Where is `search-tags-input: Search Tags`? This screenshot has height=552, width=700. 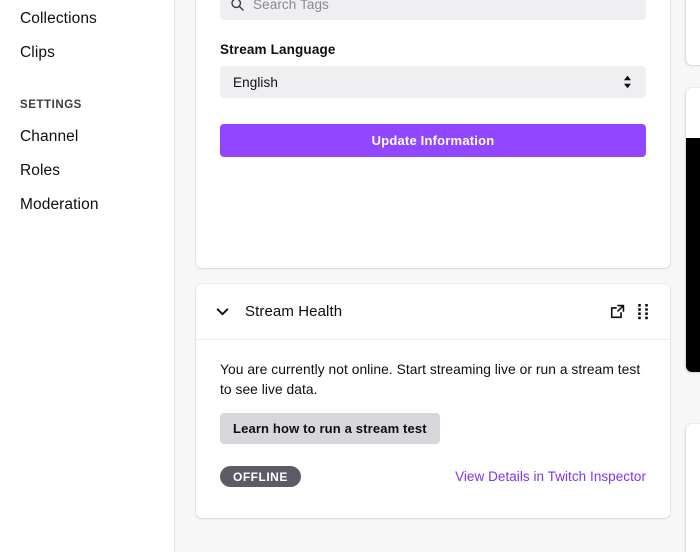 search-tags-input: Search Tags is located at coordinates (433, 10).